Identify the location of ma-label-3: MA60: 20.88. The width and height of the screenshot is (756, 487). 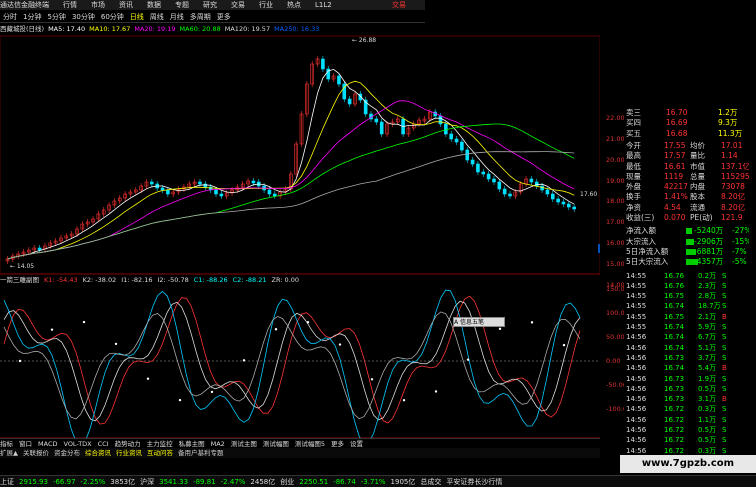
(200, 29).